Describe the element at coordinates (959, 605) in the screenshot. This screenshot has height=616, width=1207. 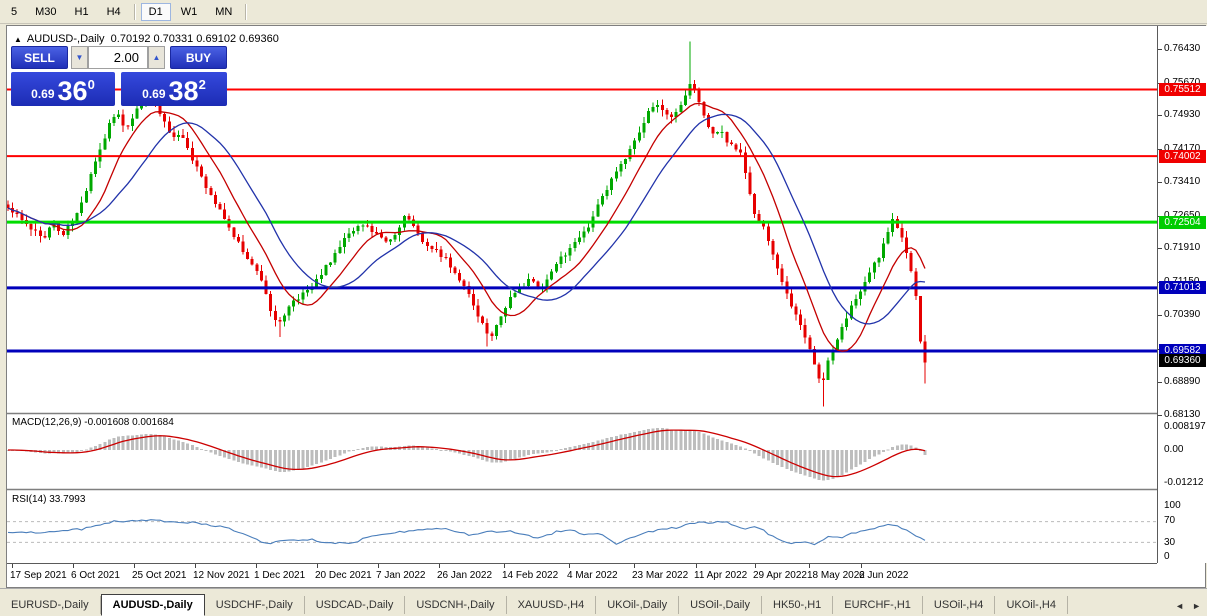
I see `symbol-tab-usoil-h4: USOil-,H4` at that location.